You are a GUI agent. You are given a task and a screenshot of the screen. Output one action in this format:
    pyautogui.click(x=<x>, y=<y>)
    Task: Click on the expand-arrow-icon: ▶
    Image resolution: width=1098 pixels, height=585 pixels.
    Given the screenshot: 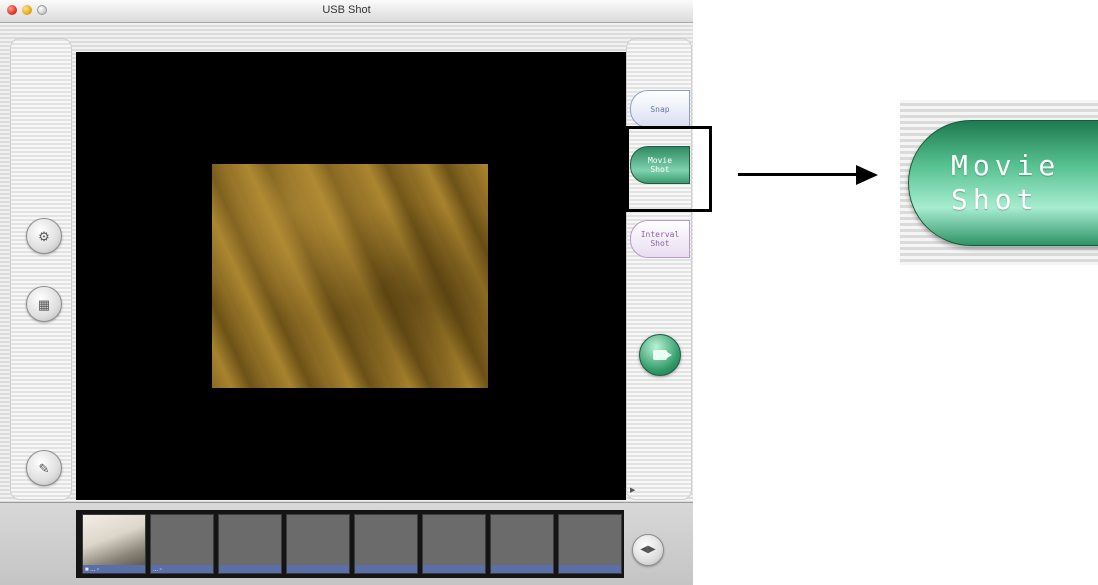 What is the action you would take?
    pyautogui.click(x=632, y=490)
    